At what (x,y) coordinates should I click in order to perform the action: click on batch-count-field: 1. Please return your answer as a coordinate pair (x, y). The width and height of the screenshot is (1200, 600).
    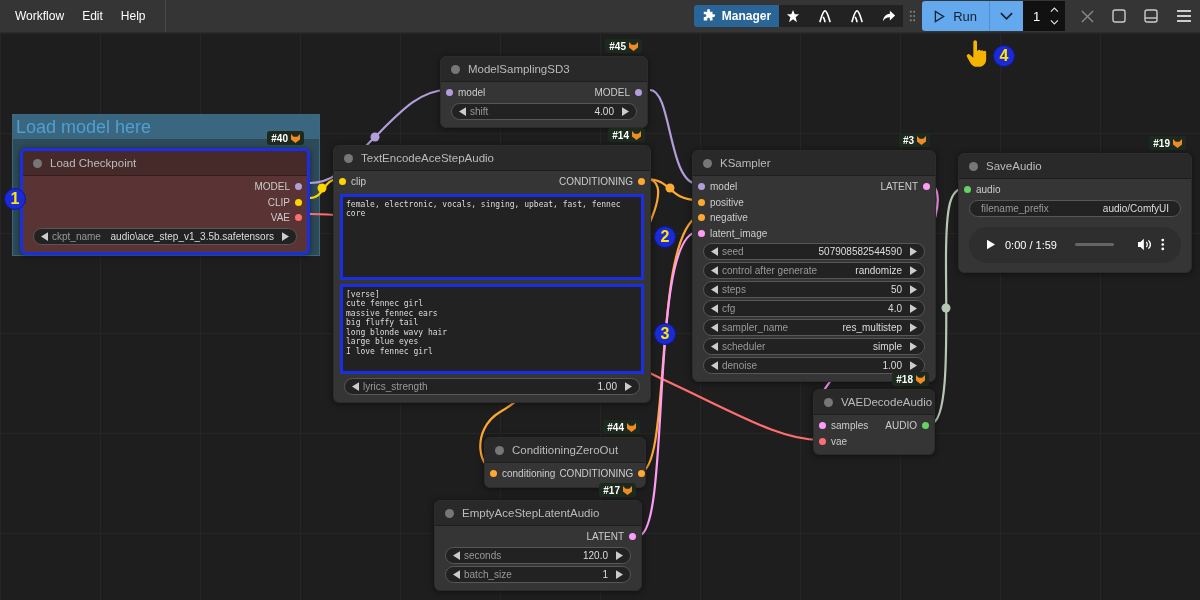
    Looking at the image, I should click on (1044, 16).